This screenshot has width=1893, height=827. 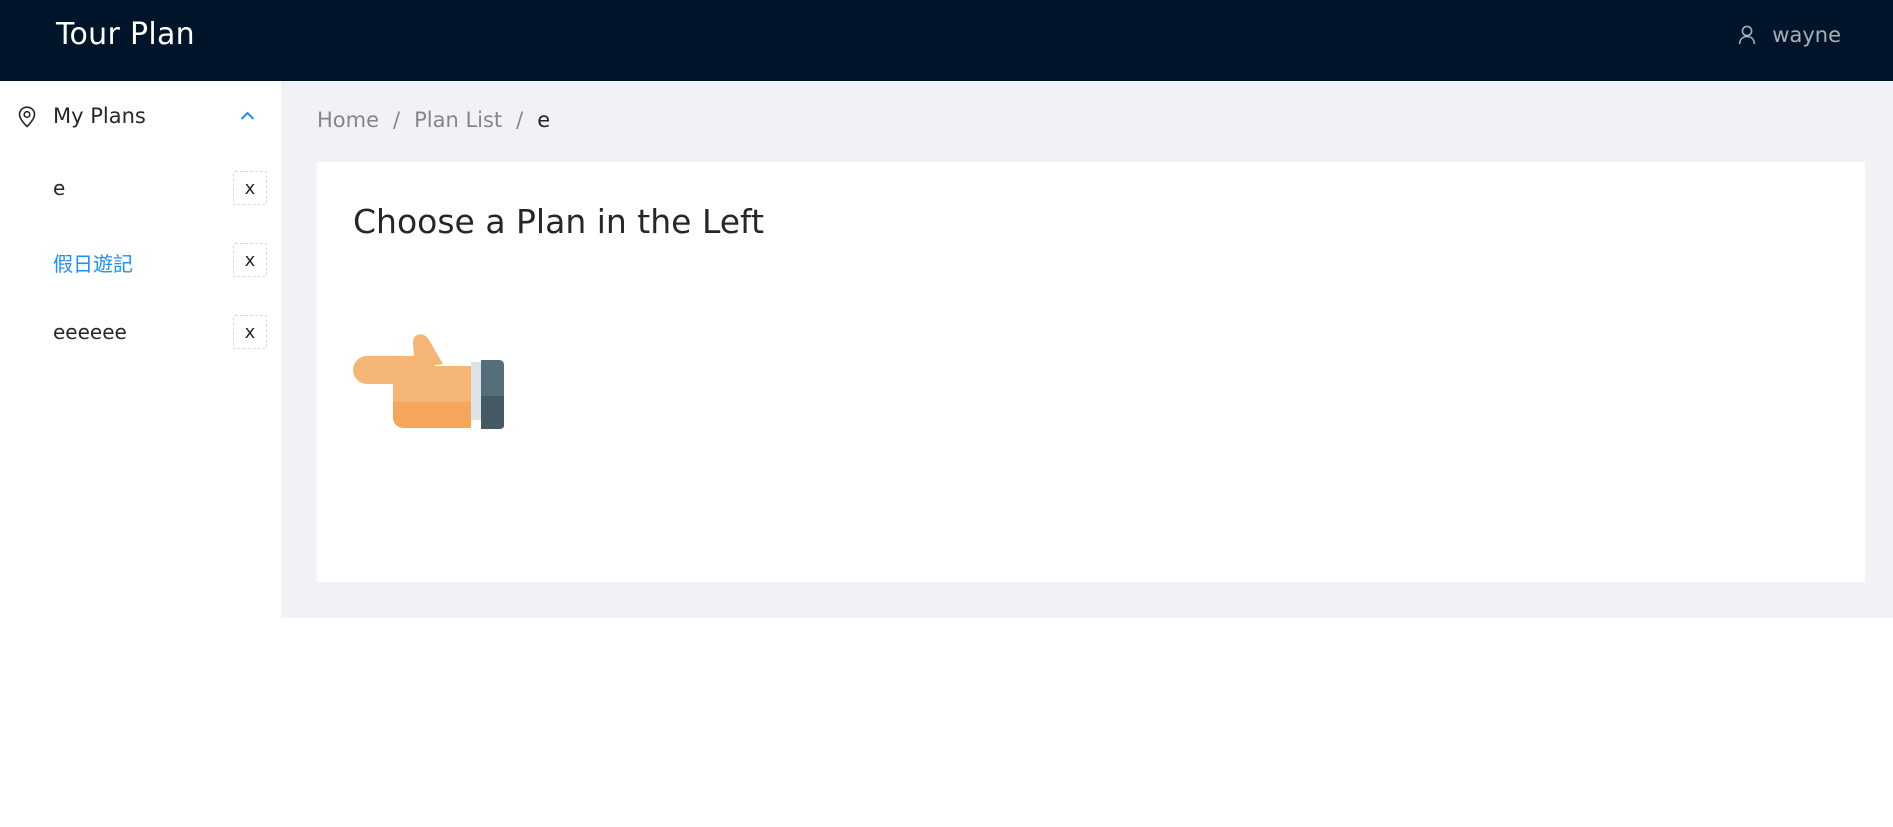 I want to click on sidebar-item-plan-eeeeee: eeeeee x, so click(x=140, y=334).